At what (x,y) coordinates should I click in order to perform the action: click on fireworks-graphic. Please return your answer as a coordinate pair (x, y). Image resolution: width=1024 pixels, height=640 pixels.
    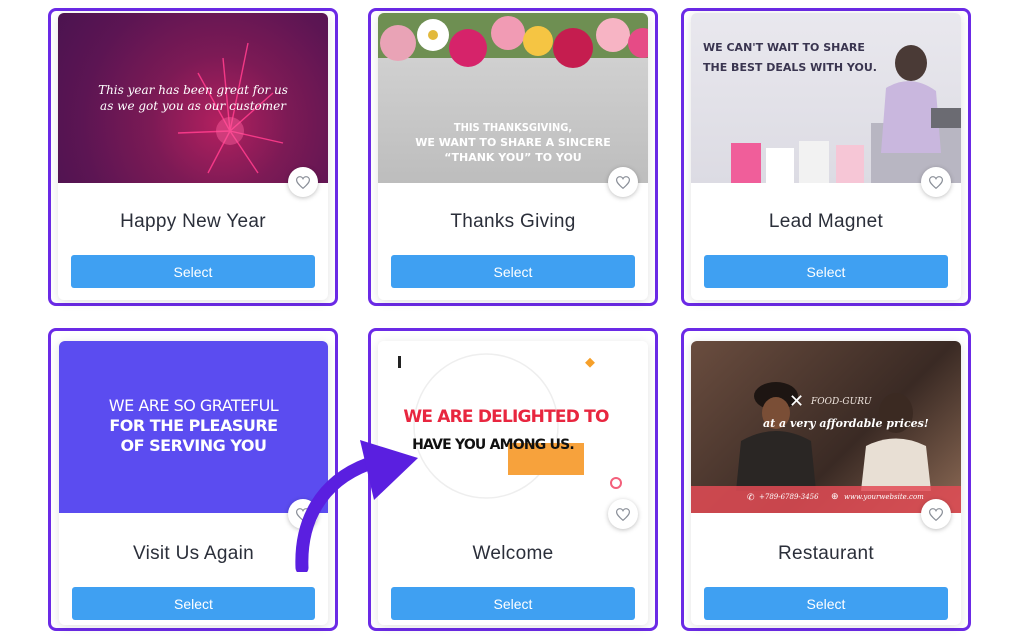
    Looking at the image, I should click on (230, 108).